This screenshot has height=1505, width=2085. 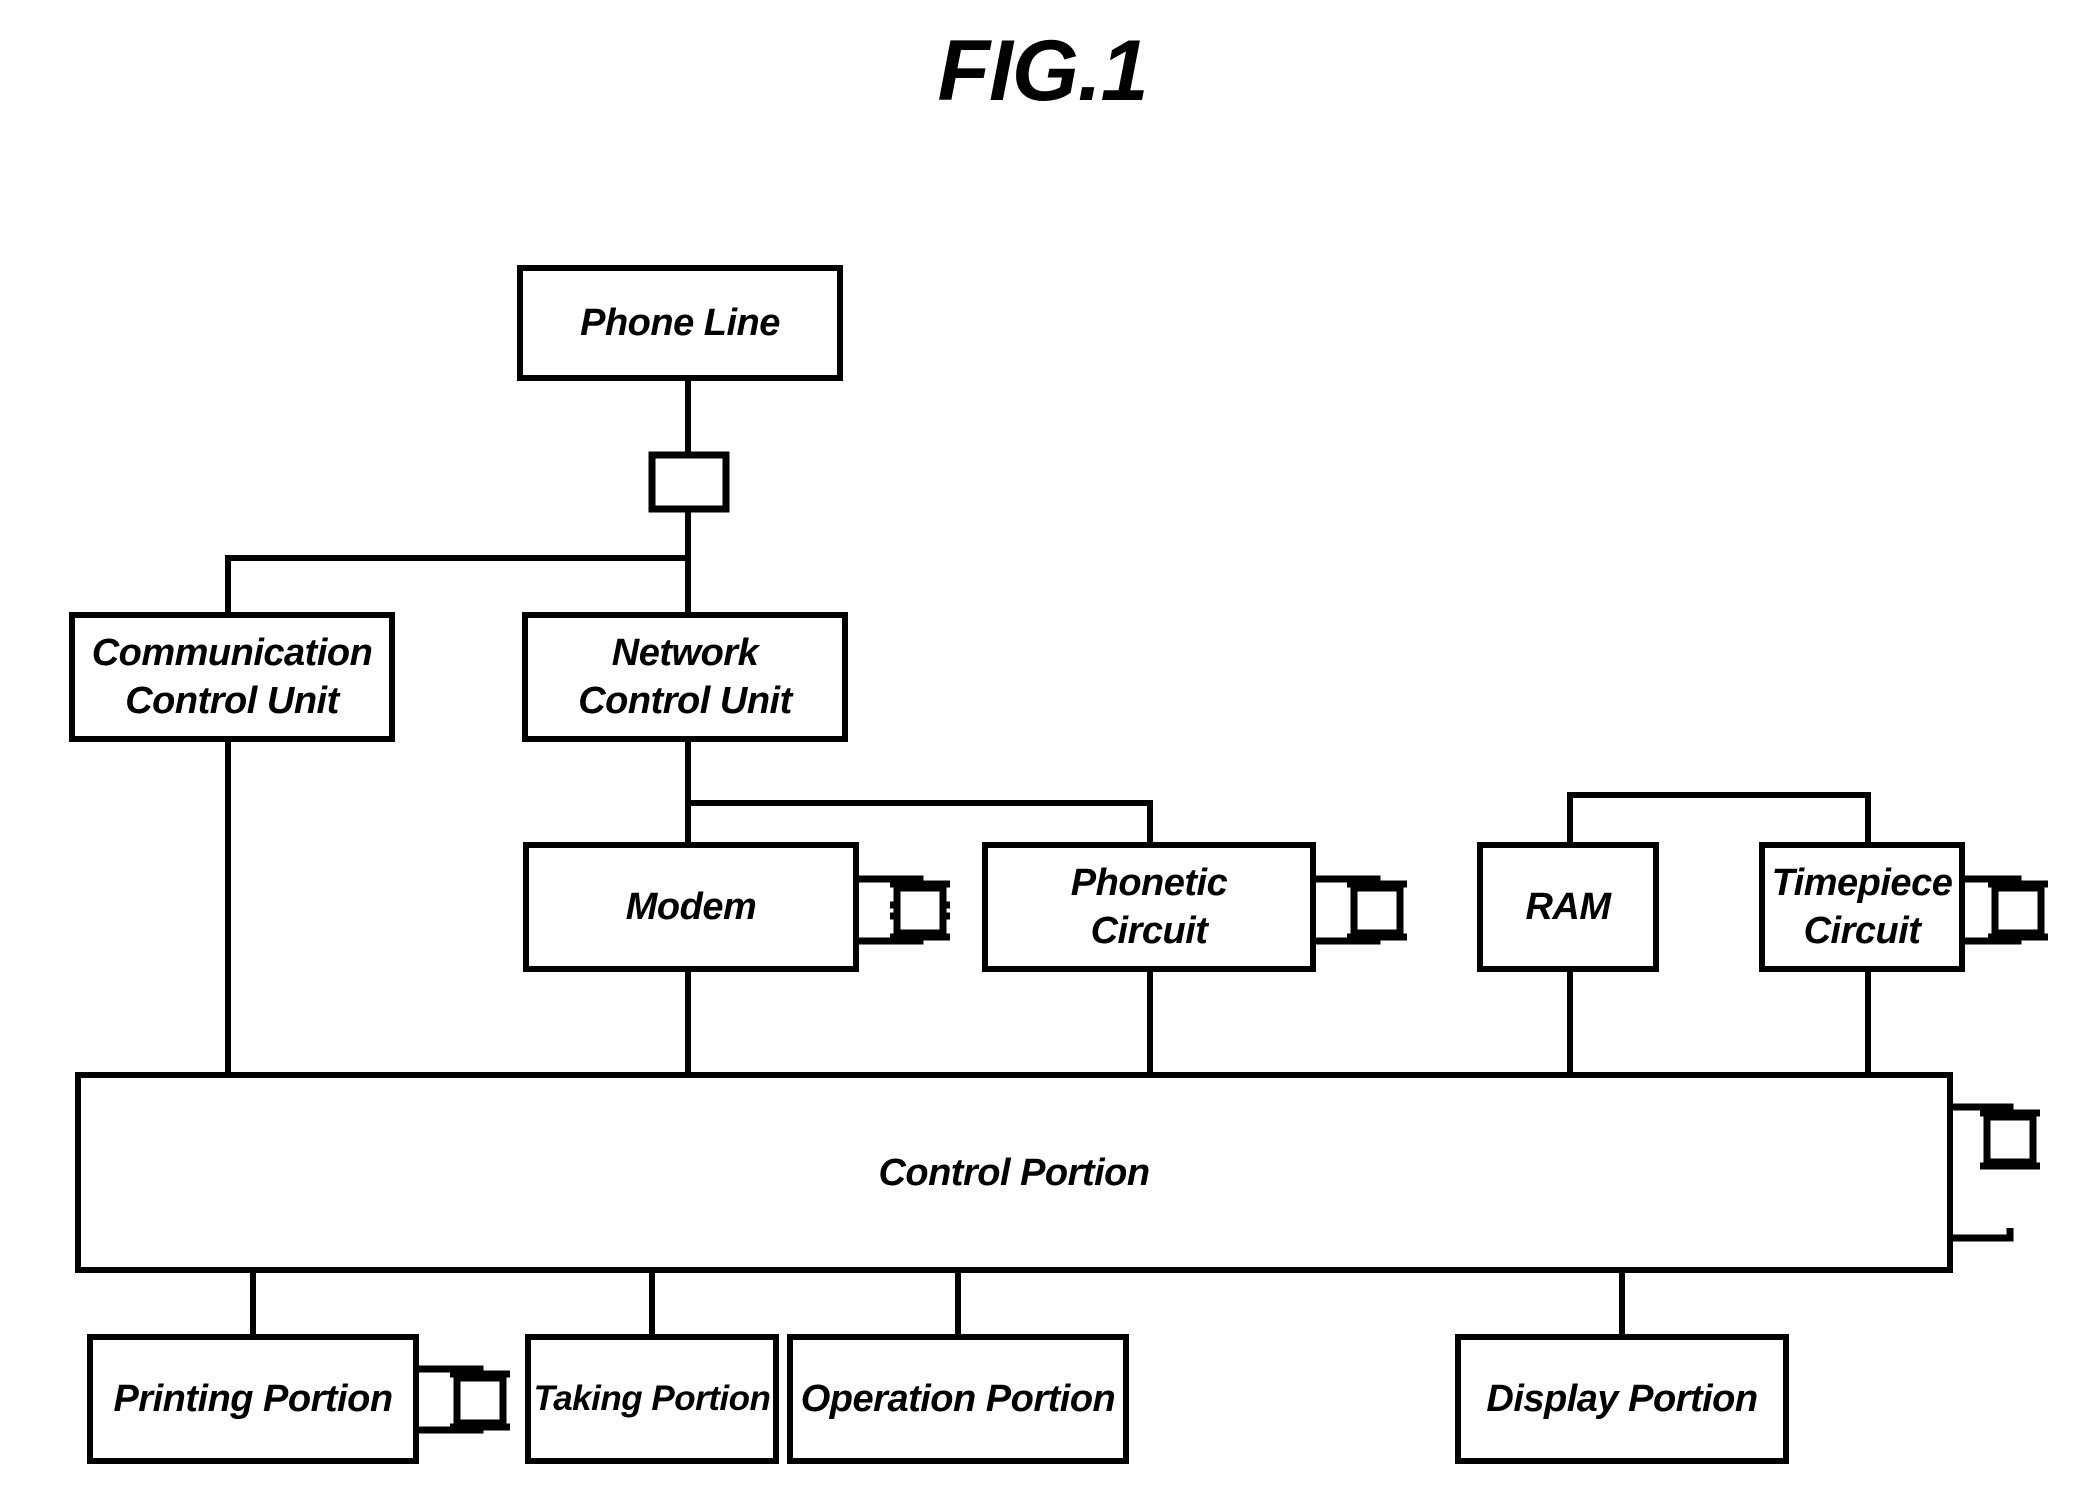 What do you see at coordinates (903, 910) in the screenshot?
I see `crystal-oscillator-modem` at bounding box center [903, 910].